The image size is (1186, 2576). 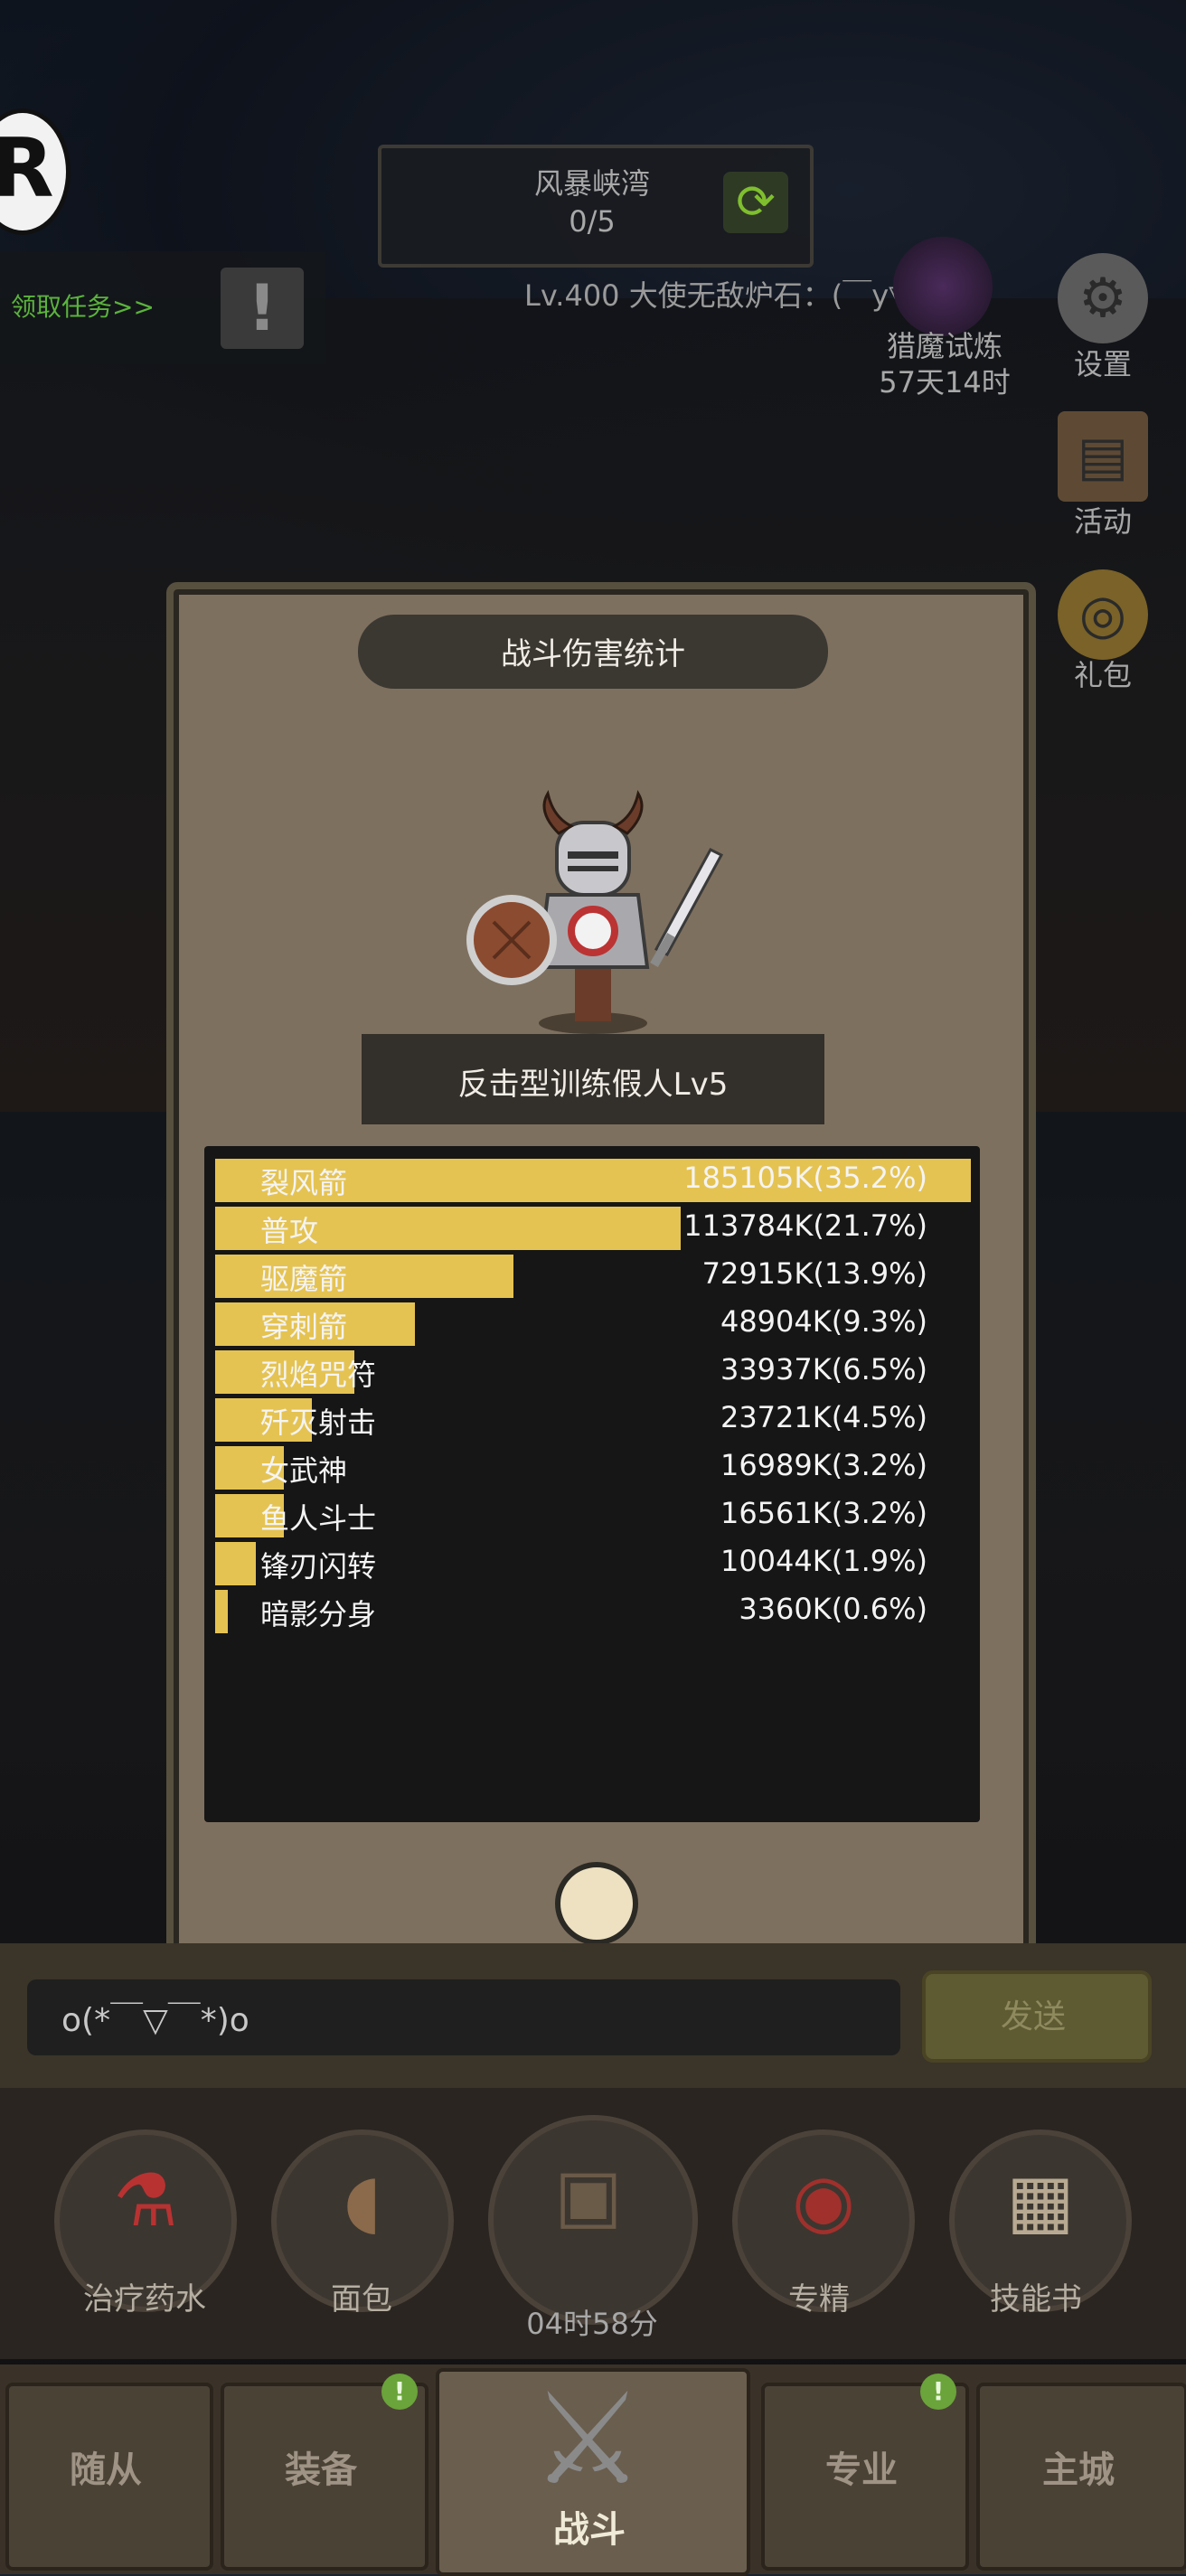 What do you see at coordinates (593, 1085) in the screenshot?
I see `target-name: 反击型训练假人Lv5` at bounding box center [593, 1085].